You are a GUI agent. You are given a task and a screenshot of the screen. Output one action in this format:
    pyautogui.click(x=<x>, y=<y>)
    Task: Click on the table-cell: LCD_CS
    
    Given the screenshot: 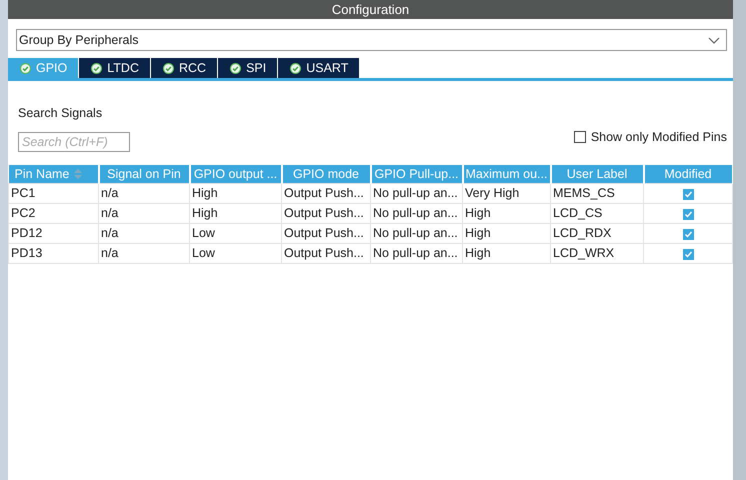 What is the action you would take?
    pyautogui.click(x=597, y=214)
    